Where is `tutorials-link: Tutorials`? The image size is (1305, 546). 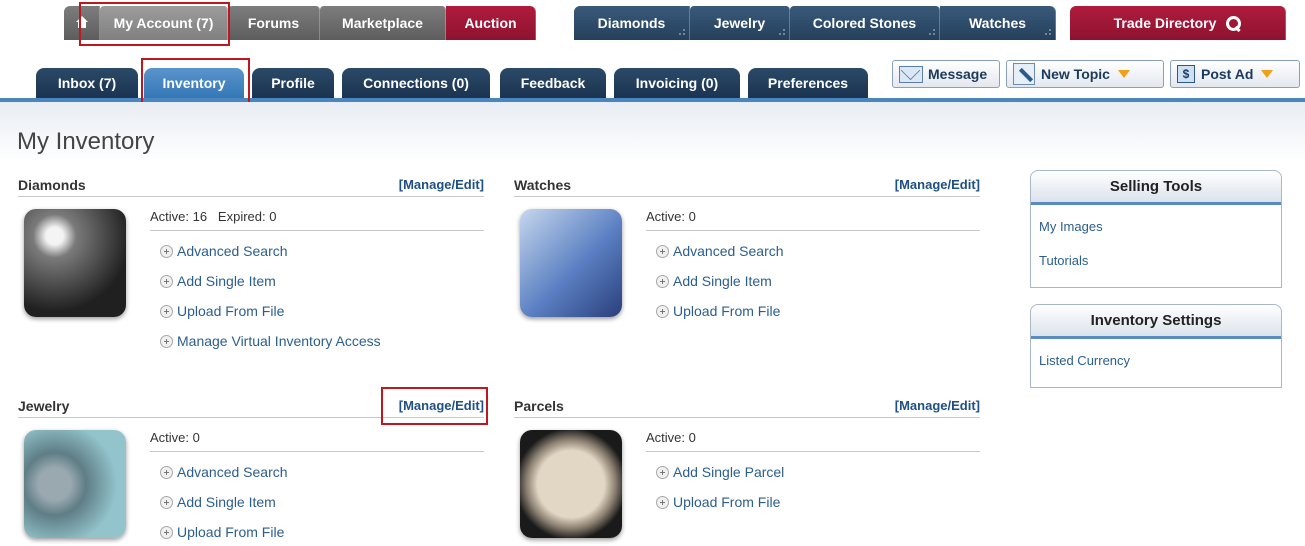
tutorials-link: Tutorials is located at coordinates (1156, 264).